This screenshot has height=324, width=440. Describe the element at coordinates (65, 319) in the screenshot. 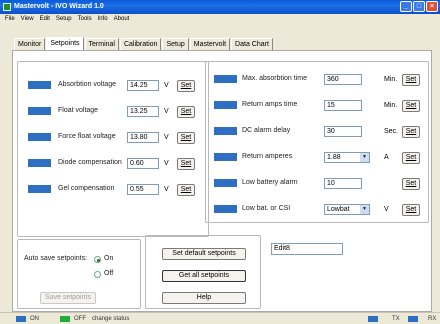

I see `off-indicator-led` at that location.